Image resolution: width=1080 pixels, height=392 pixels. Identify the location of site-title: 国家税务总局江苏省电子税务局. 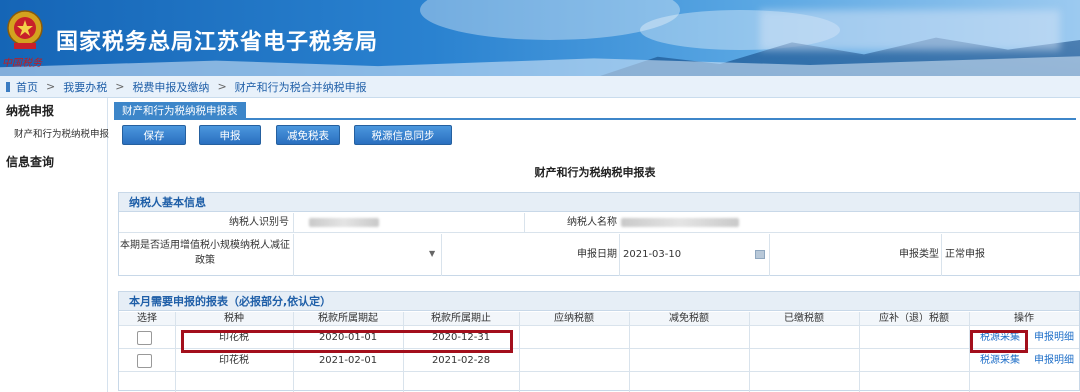
(217, 42).